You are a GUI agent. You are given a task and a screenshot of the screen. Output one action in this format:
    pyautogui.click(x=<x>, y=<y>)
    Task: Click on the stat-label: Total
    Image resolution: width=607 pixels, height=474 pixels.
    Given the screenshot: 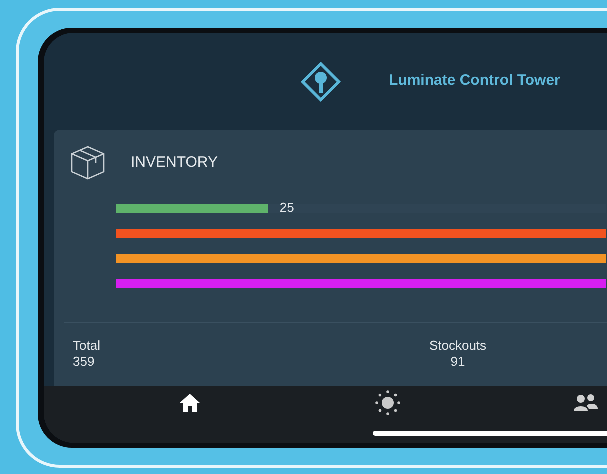 What is the action you would take?
    pyautogui.click(x=86, y=346)
    